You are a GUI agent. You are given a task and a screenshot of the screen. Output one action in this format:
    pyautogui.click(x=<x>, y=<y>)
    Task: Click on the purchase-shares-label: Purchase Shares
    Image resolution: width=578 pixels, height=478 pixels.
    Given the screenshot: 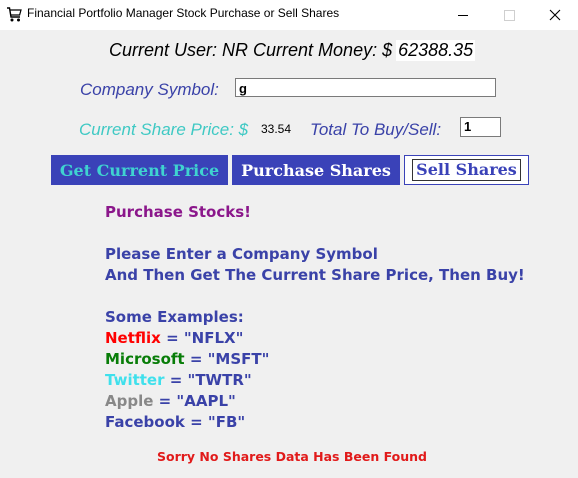 What is the action you would take?
    pyautogui.click(x=316, y=170)
    